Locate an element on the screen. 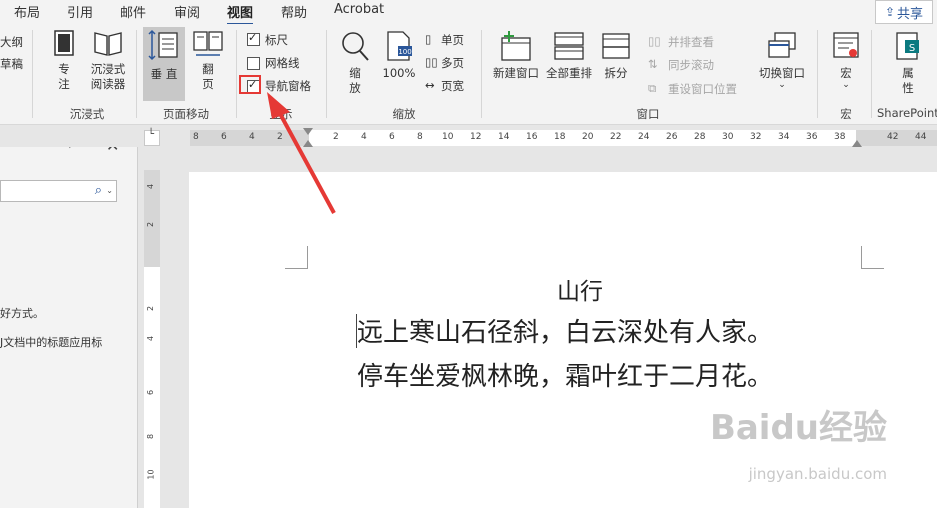 The height and width of the screenshot is (508, 937). ruler-label: 标尺 is located at coordinates (276, 40).